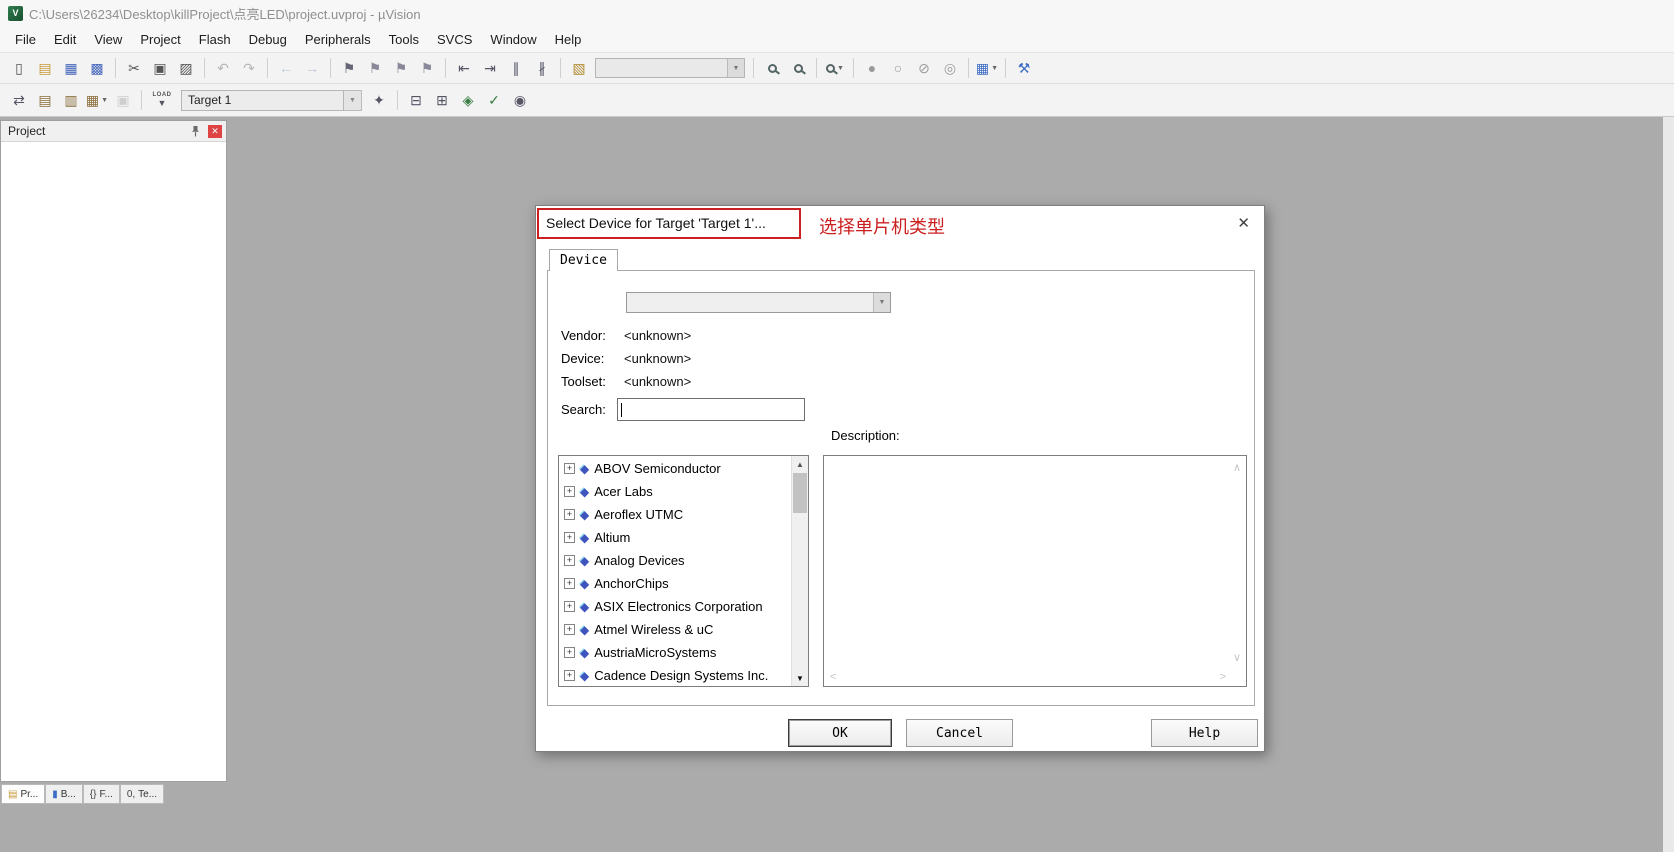 This screenshot has width=1674, height=852. I want to click on scrollbar-thumb, so click(800, 493).